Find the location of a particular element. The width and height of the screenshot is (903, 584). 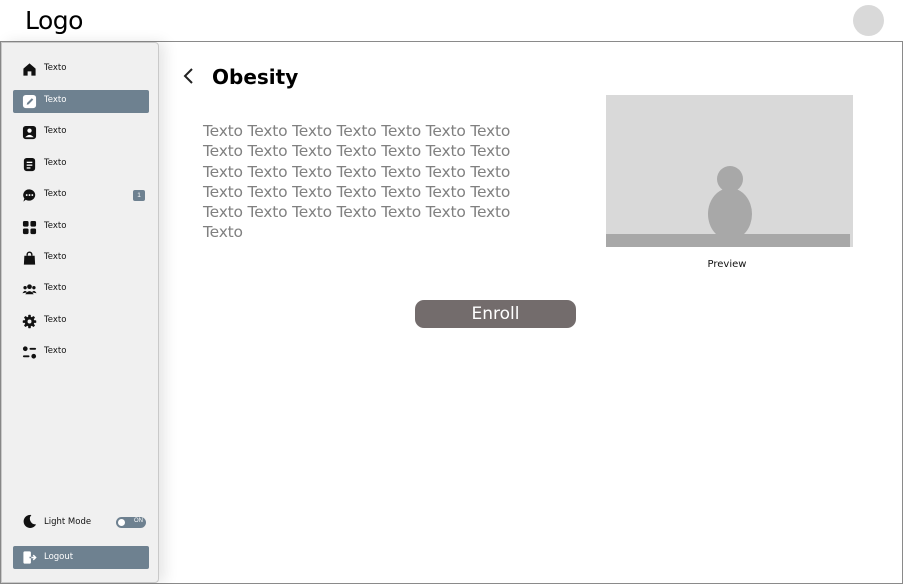

sidebar-item-grid: Texto is located at coordinates (81, 227).